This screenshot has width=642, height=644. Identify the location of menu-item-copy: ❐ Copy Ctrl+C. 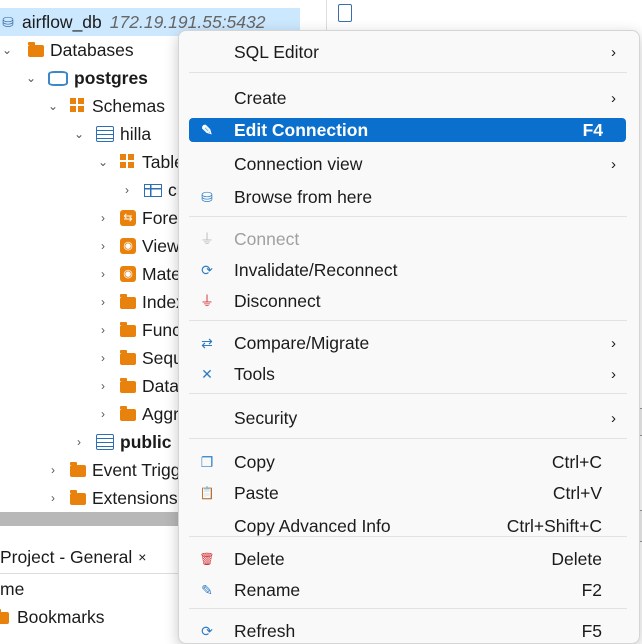
(407, 462).